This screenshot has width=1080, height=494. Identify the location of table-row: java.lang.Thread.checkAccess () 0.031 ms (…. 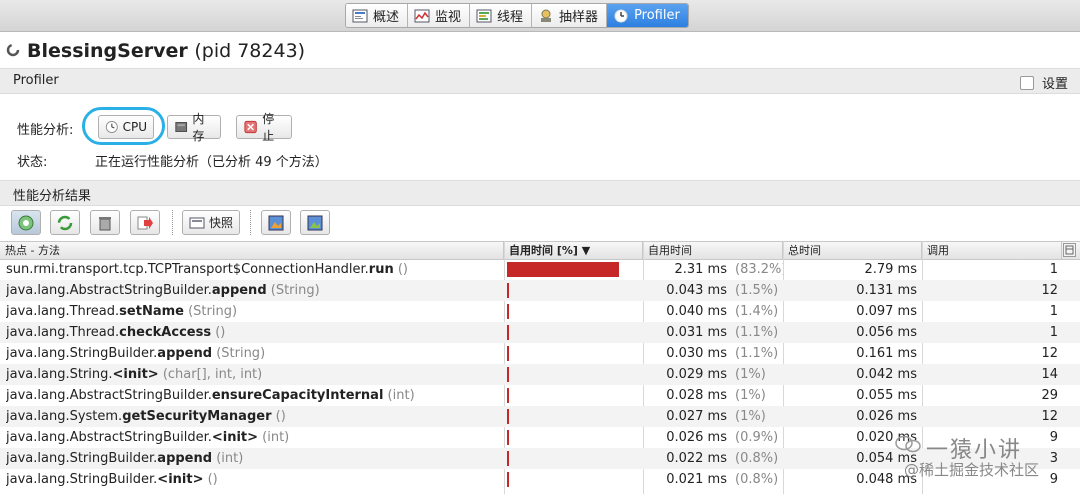
(540, 332).